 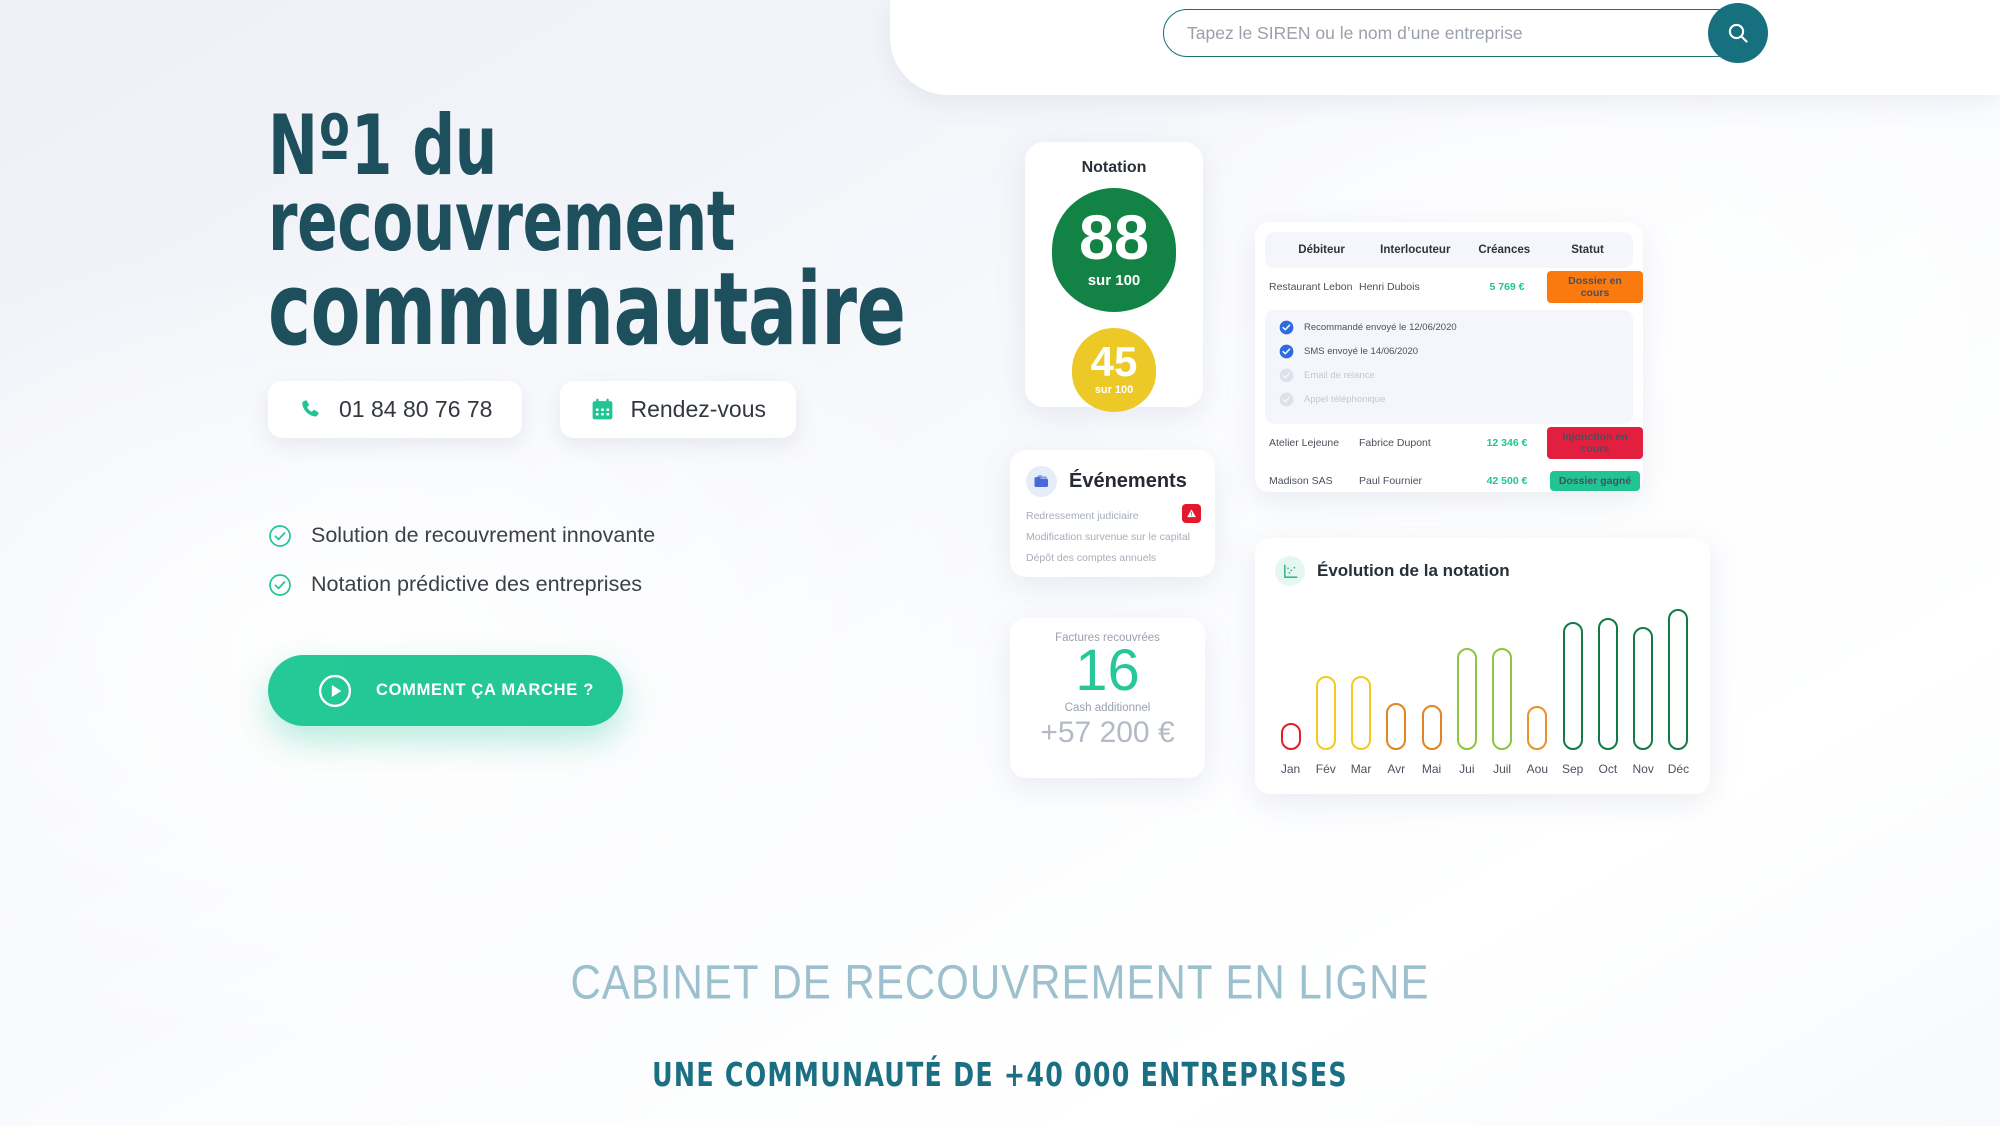 I want to click on search-bar, so click(x=1465, y=33).